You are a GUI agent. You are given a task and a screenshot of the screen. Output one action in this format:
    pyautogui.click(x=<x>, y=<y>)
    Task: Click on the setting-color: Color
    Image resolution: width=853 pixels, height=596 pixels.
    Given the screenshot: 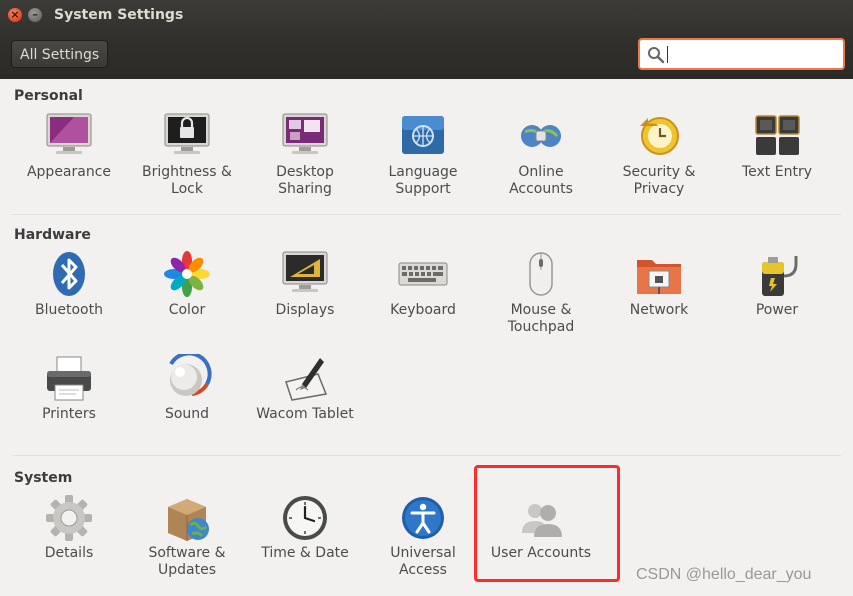 What is the action you would take?
    pyautogui.click(x=187, y=284)
    